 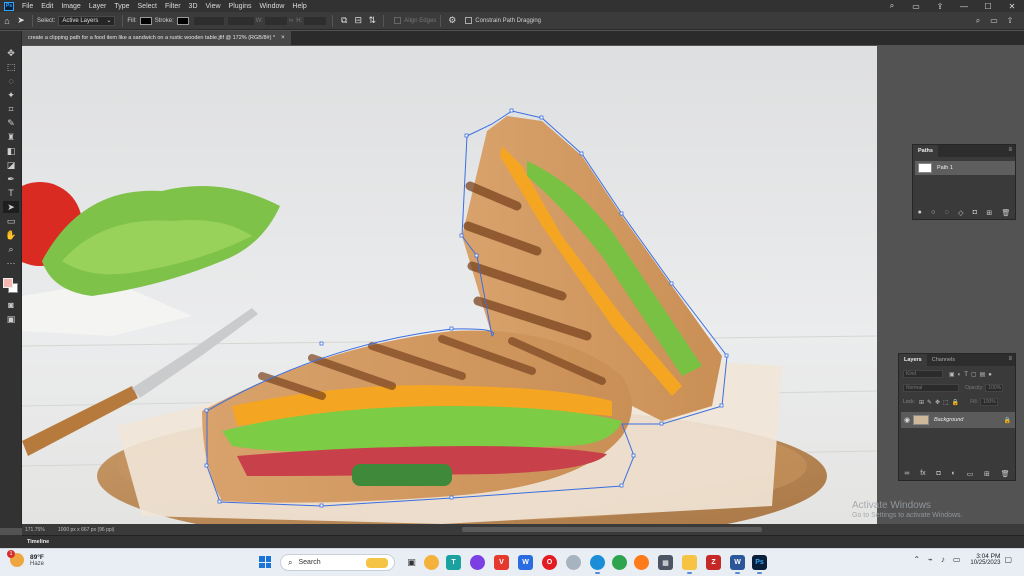 I want to click on menu-item-file: File, so click(x=27, y=6).